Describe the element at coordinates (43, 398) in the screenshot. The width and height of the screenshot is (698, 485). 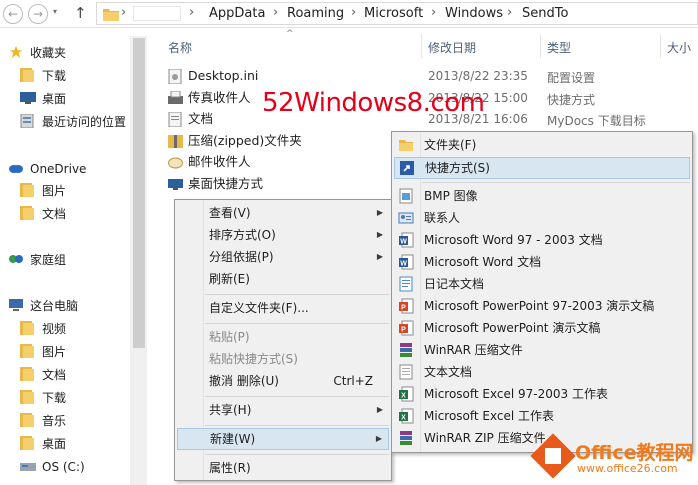
I see `nav-pc-downloads: 下载` at that location.